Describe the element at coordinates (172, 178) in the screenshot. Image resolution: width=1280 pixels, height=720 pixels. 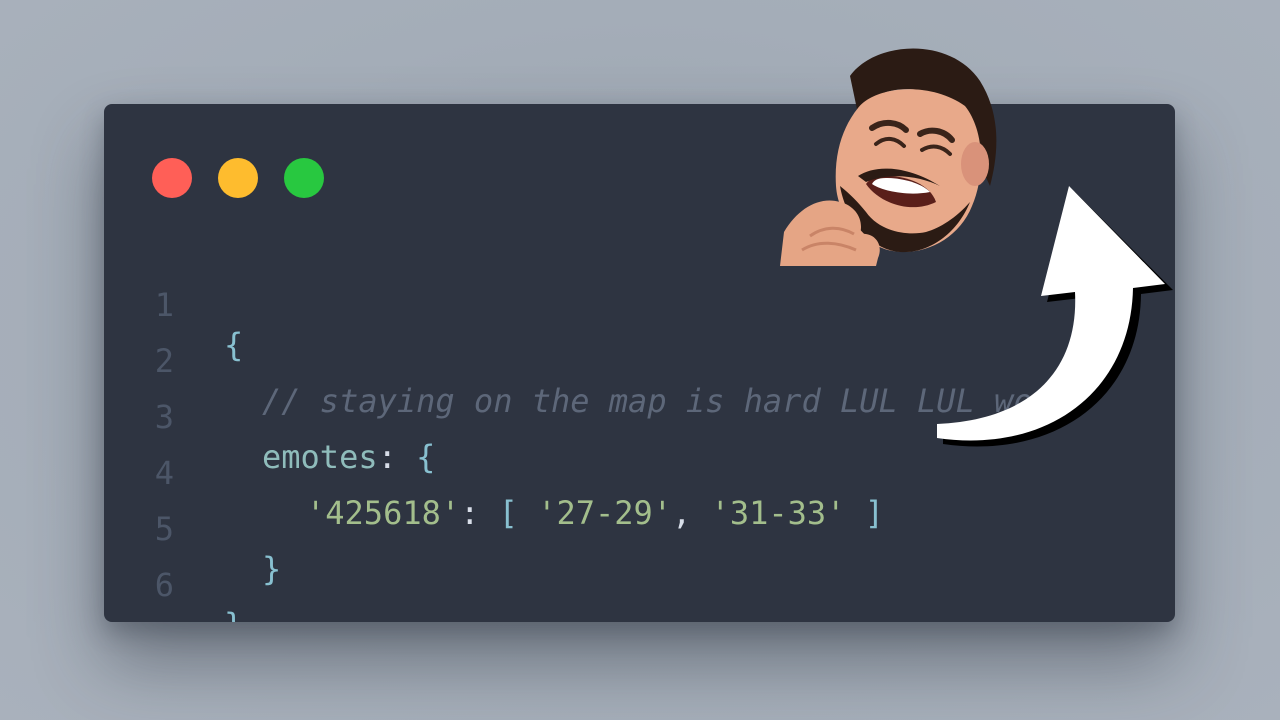
I see `close-button` at that location.